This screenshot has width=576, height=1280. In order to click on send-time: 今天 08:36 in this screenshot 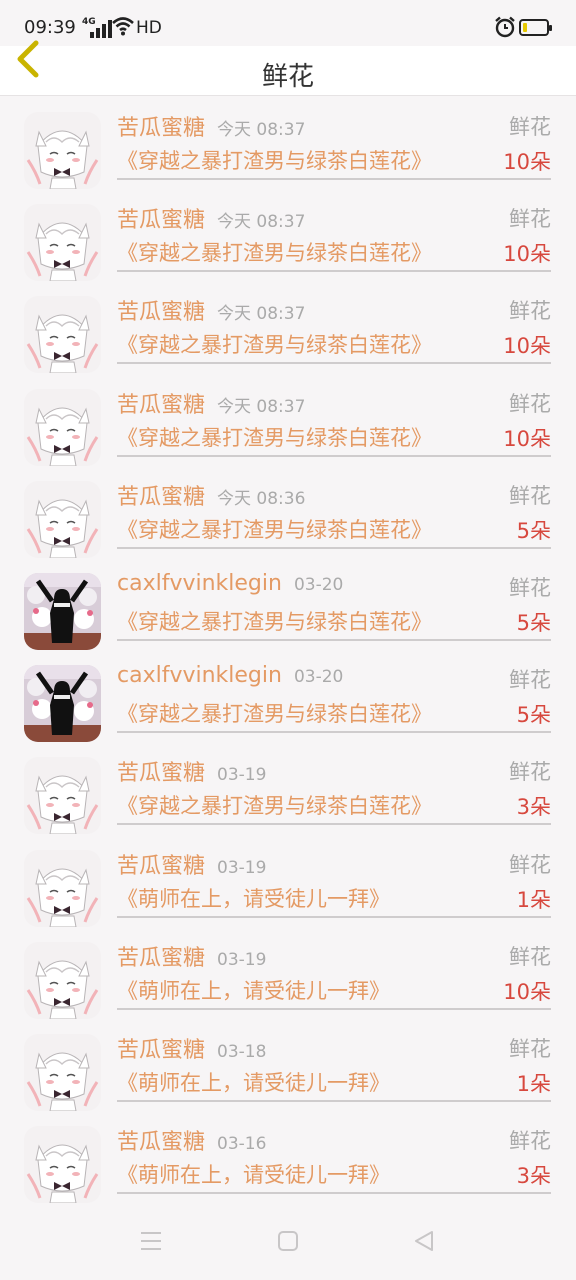, I will do `click(261, 498)`.